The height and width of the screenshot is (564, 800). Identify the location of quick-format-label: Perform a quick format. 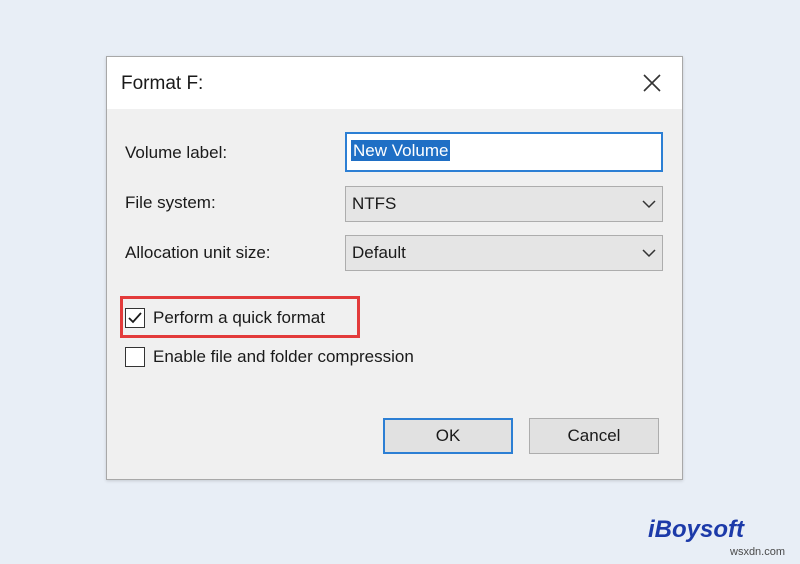
(239, 317).